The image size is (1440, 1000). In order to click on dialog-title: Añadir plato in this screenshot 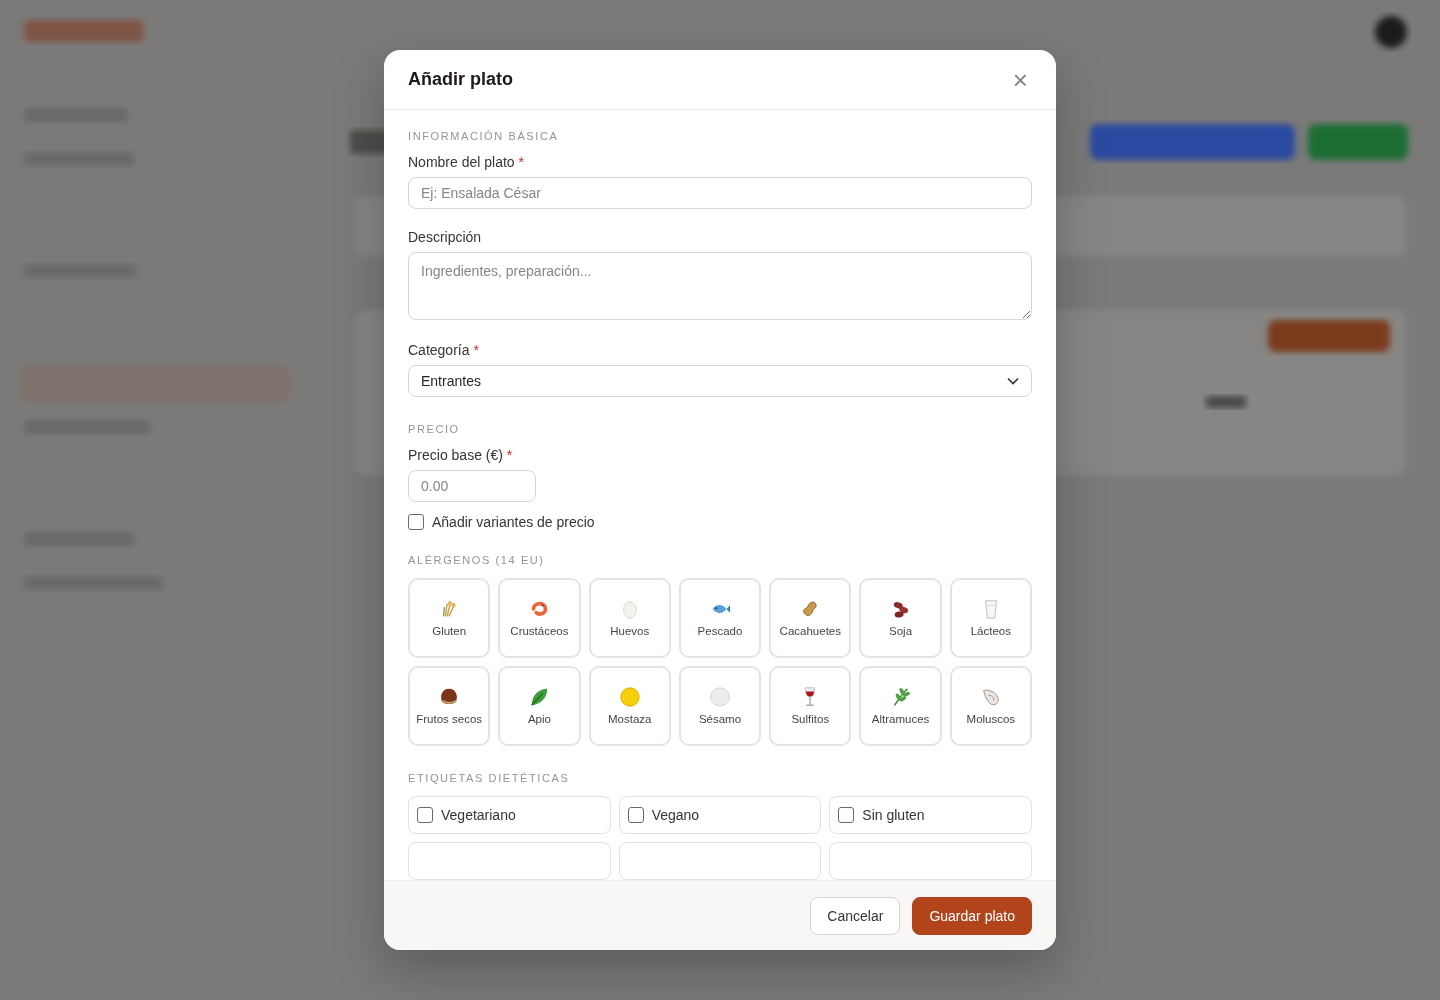, I will do `click(460, 79)`.